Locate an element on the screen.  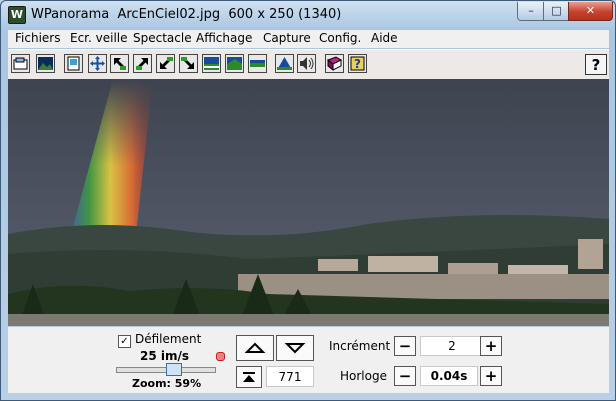
horloge-field: 0.04s is located at coordinates (449, 376).